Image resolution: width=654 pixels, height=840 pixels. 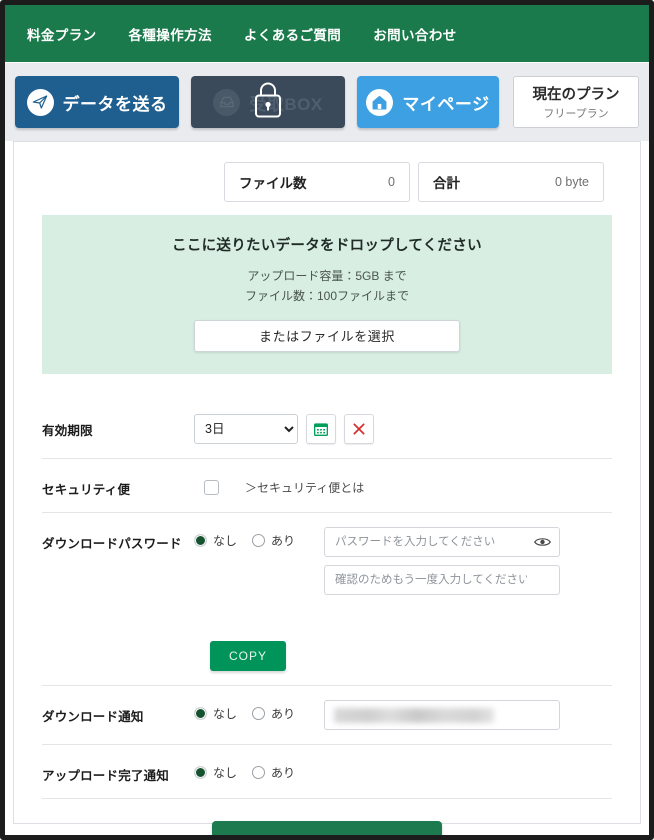 I want to click on current-plan-value: フリープラン, so click(x=576, y=114).